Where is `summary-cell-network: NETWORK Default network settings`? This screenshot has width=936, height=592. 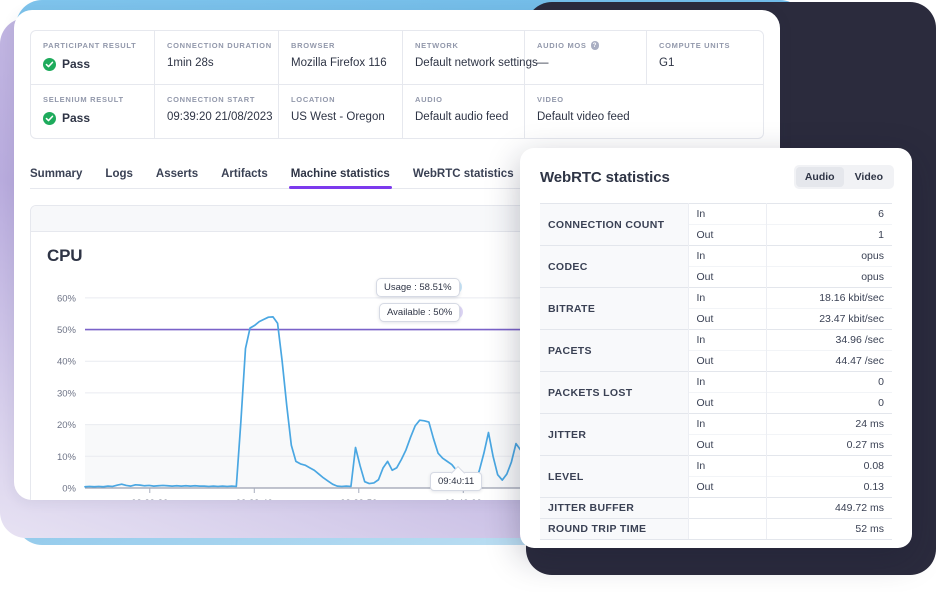
summary-cell-network: NETWORK Default network settings is located at coordinates (470, 57).